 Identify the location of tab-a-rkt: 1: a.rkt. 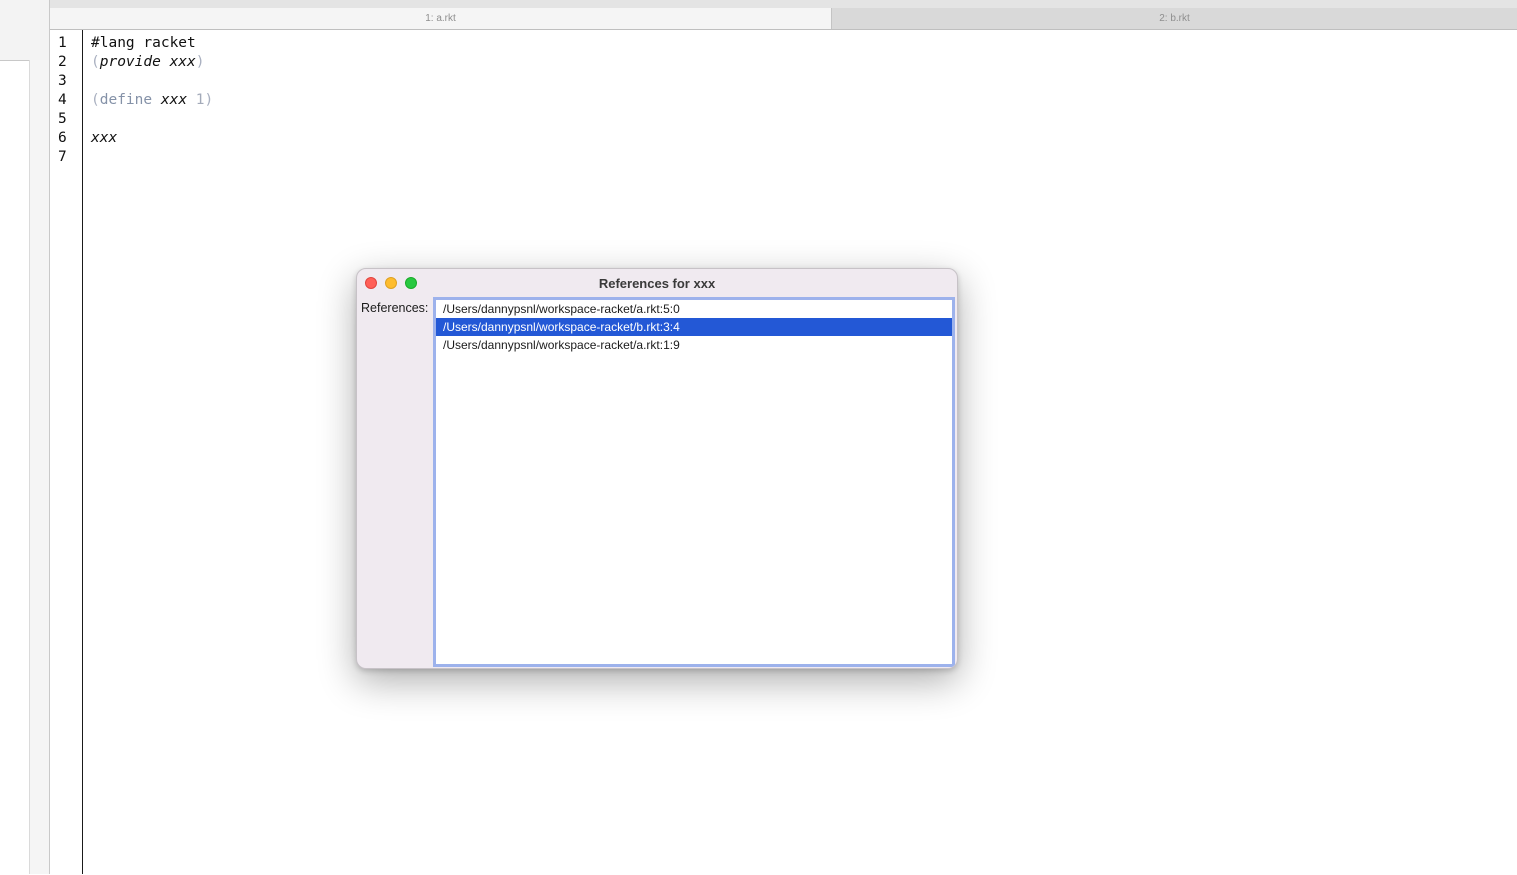
(441, 18).